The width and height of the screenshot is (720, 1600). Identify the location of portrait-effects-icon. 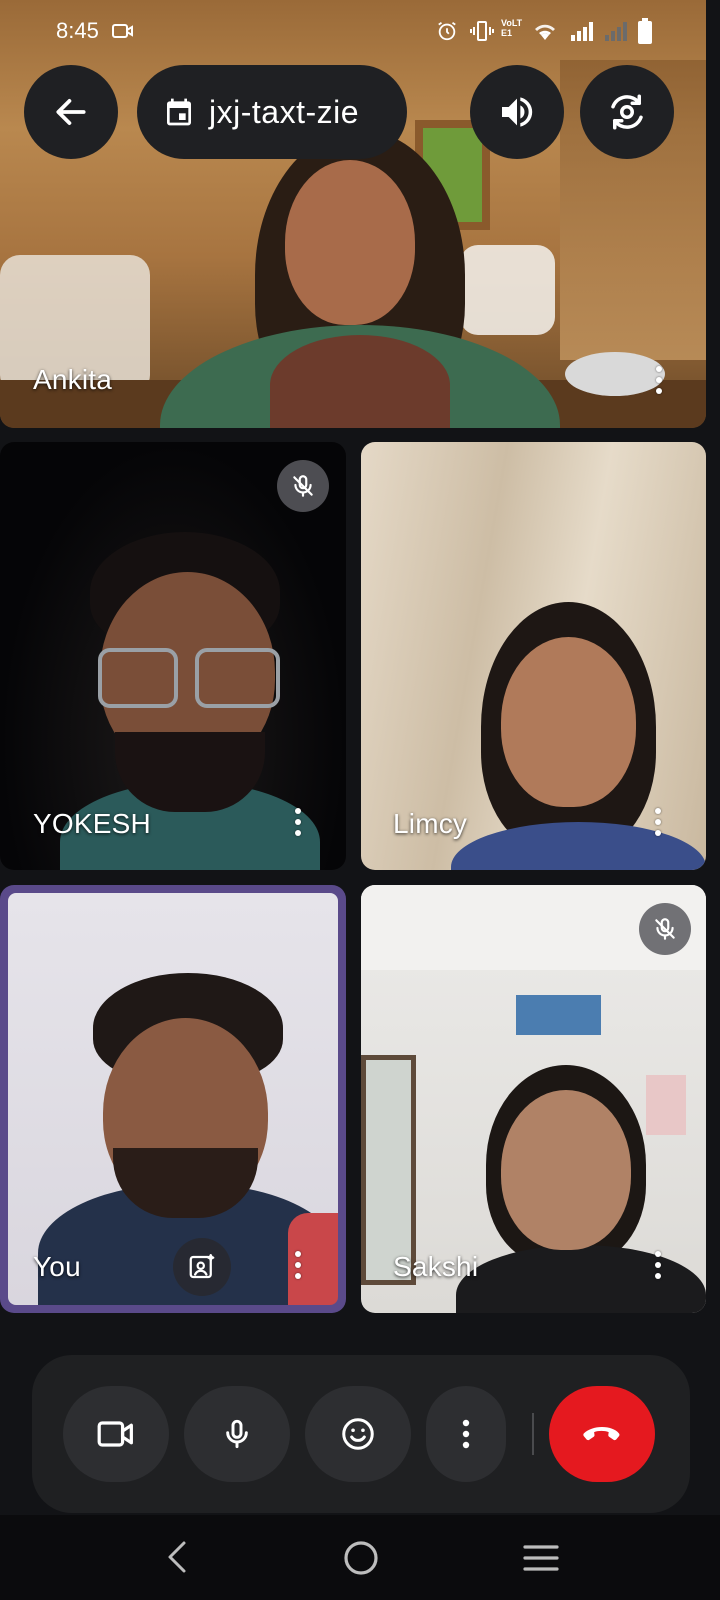
(202, 1266).